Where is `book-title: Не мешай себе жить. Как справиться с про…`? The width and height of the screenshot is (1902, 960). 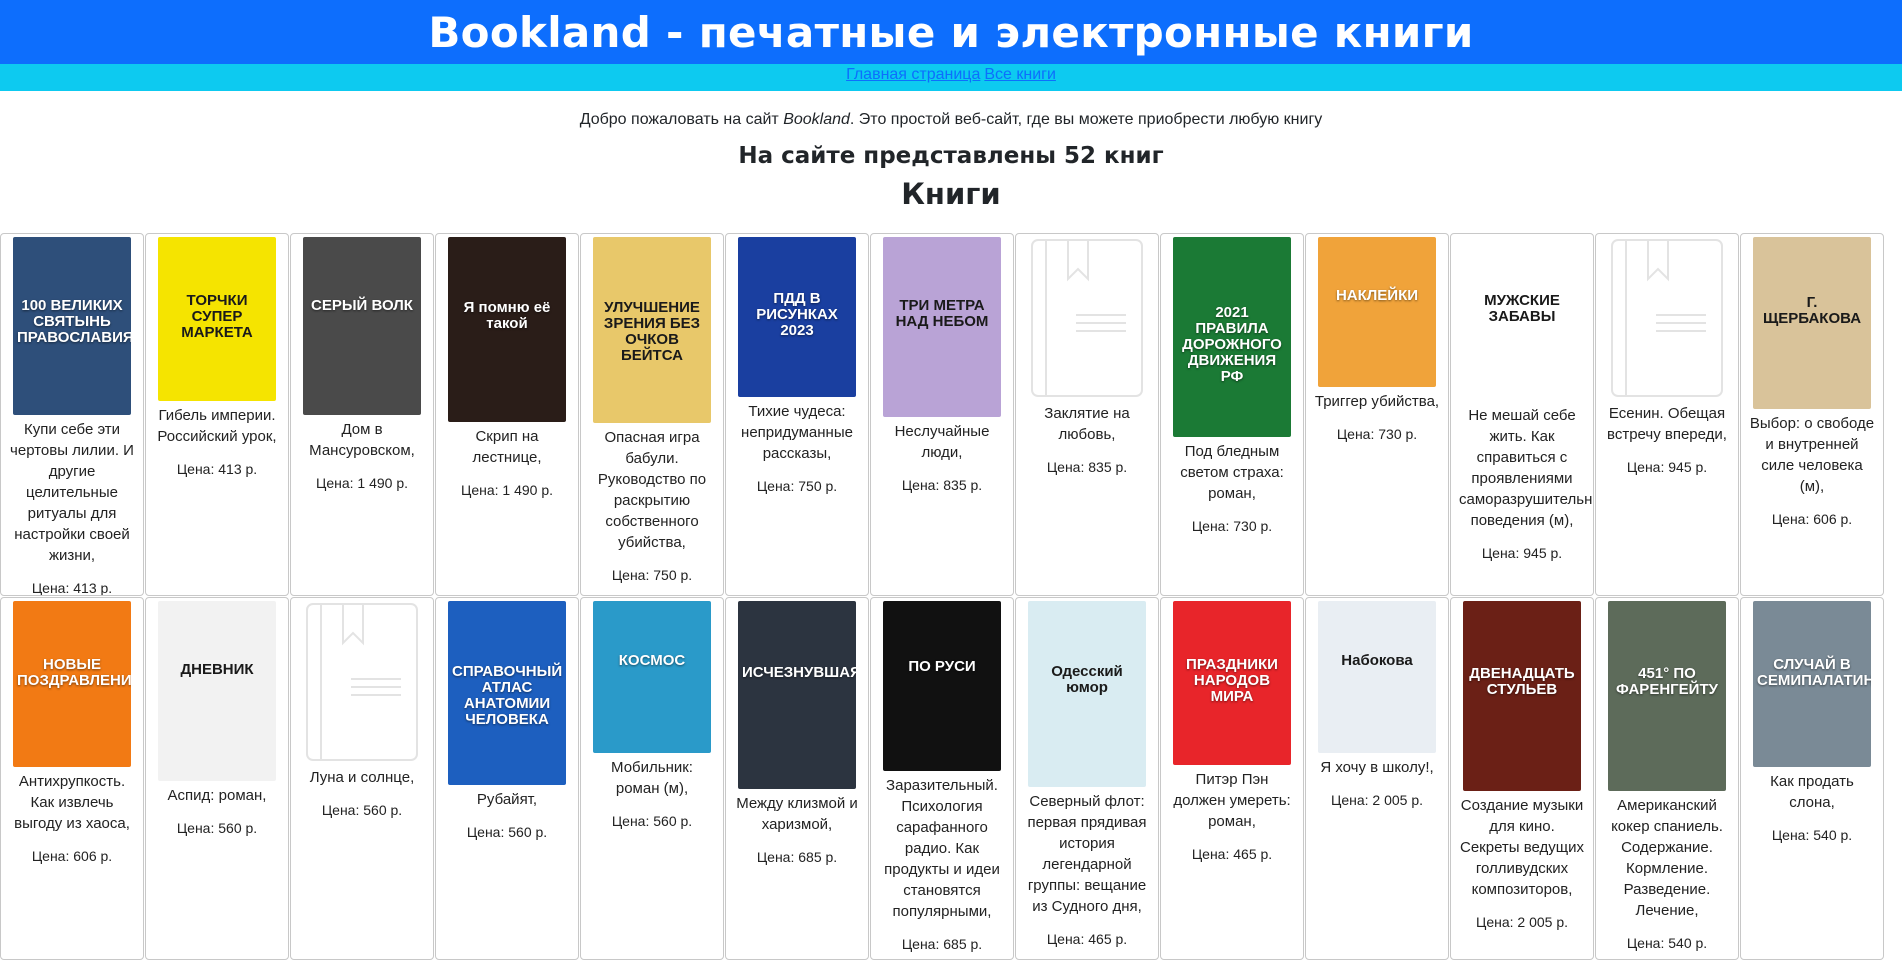 book-title: Не мешай себе жить. Как справиться с про… is located at coordinates (1526, 468).